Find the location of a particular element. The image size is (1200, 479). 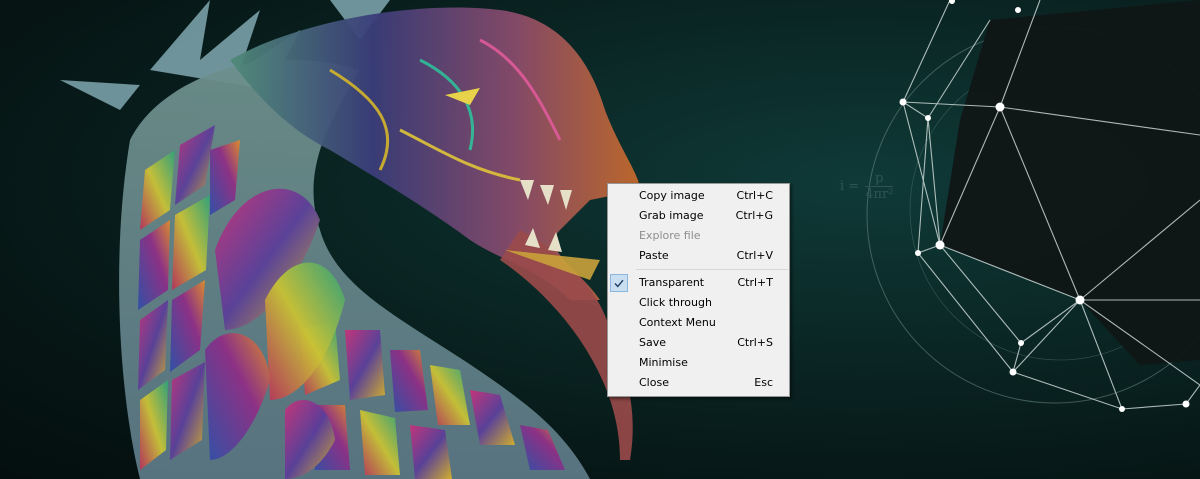

menu-item-click-through: Click through is located at coordinates (698, 303).